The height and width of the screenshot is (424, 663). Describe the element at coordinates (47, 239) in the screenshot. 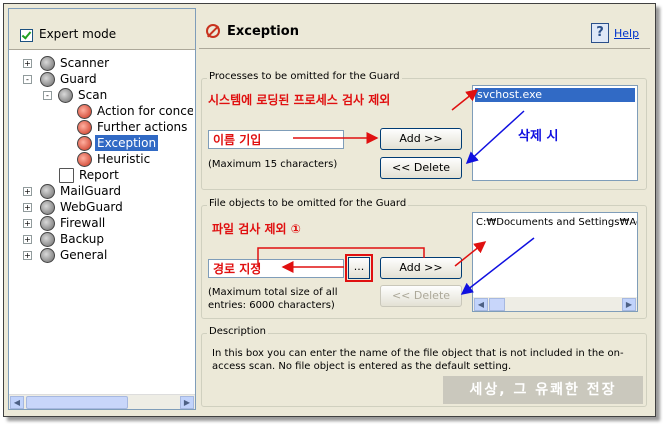

I see `backup-icon` at that location.